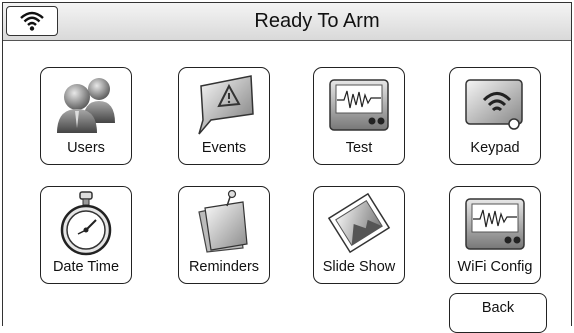 This screenshot has width=574, height=333. What do you see at coordinates (495, 267) in the screenshot?
I see `wifi-config-label: WiFi Config` at bounding box center [495, 267].